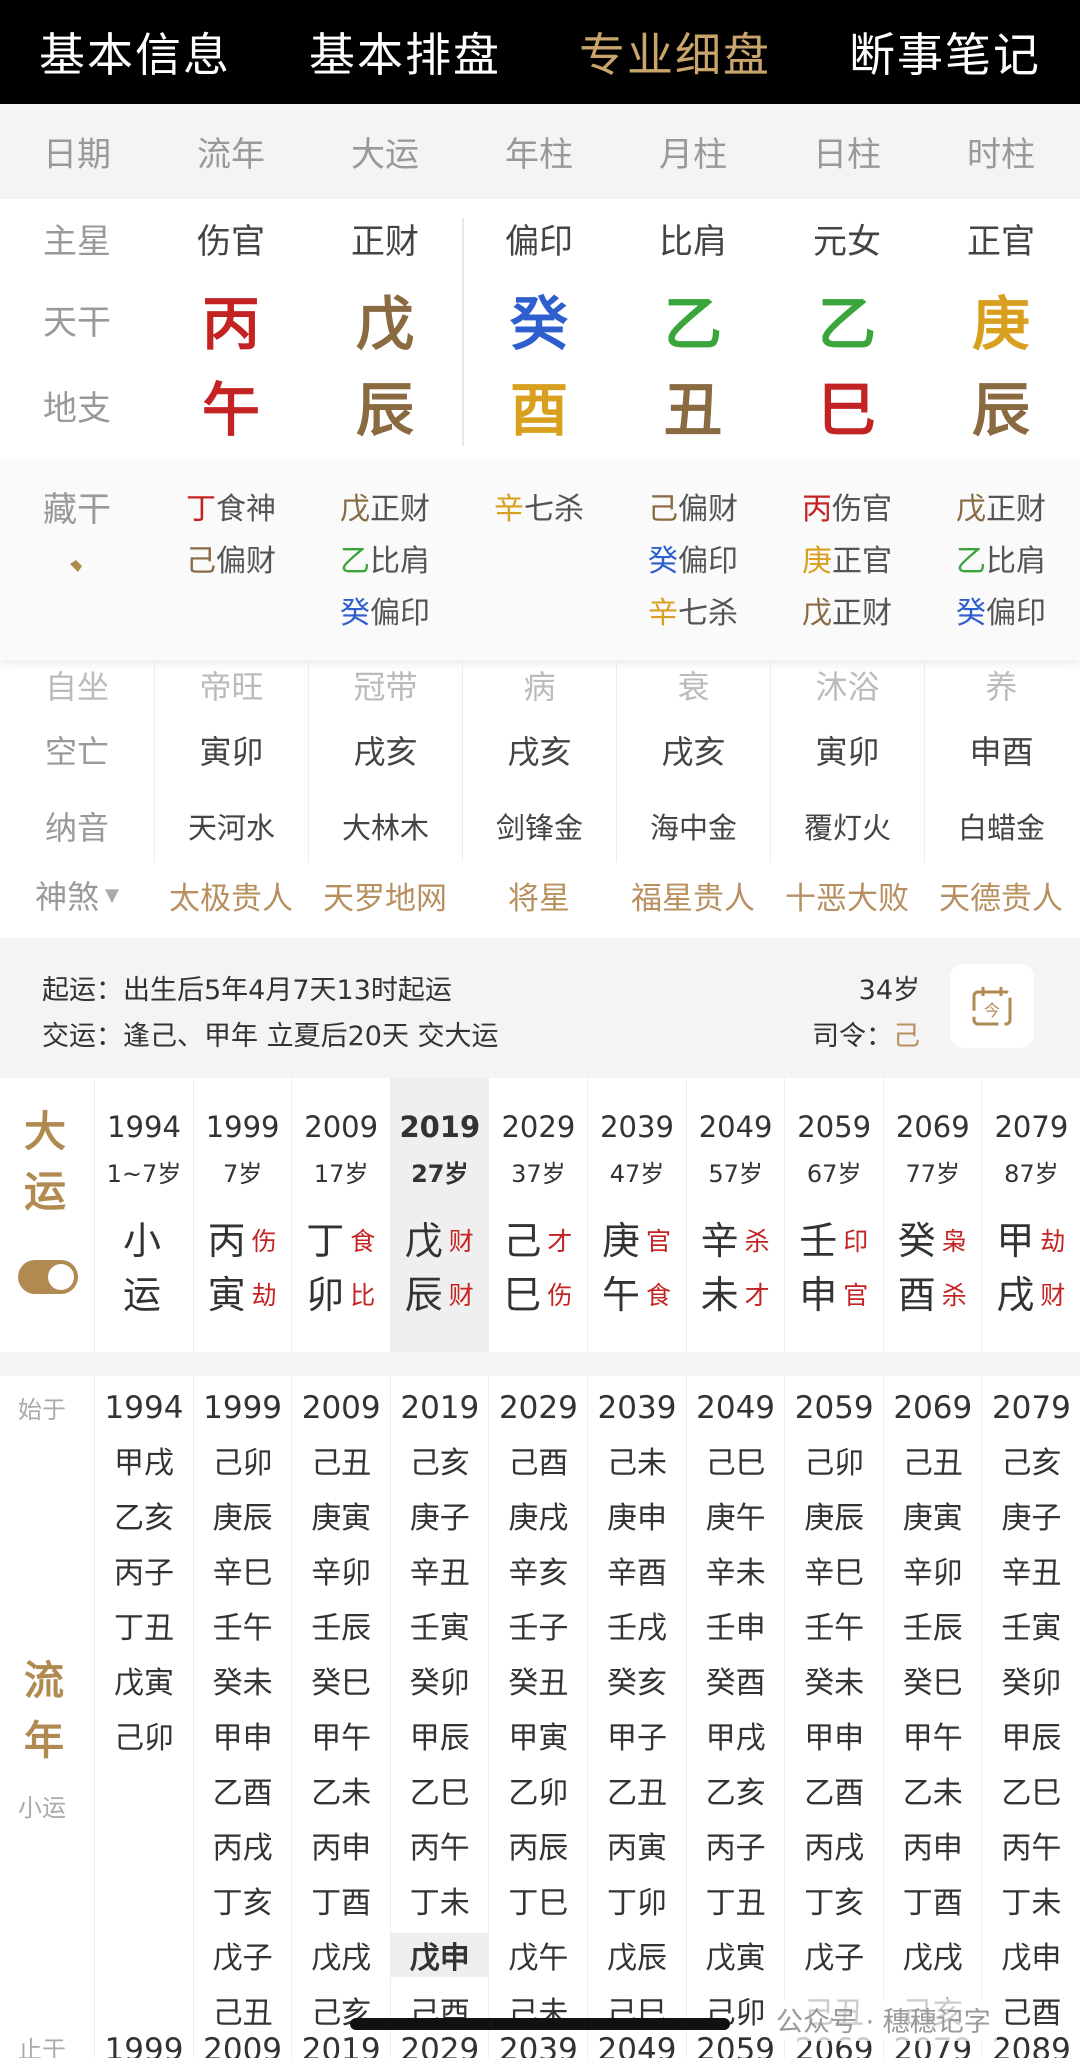 Image resolution: width=1080 pixels, height=2058 pixels. I want to click on annual-ganzhi: 乙巳, so click(1031, 1790).